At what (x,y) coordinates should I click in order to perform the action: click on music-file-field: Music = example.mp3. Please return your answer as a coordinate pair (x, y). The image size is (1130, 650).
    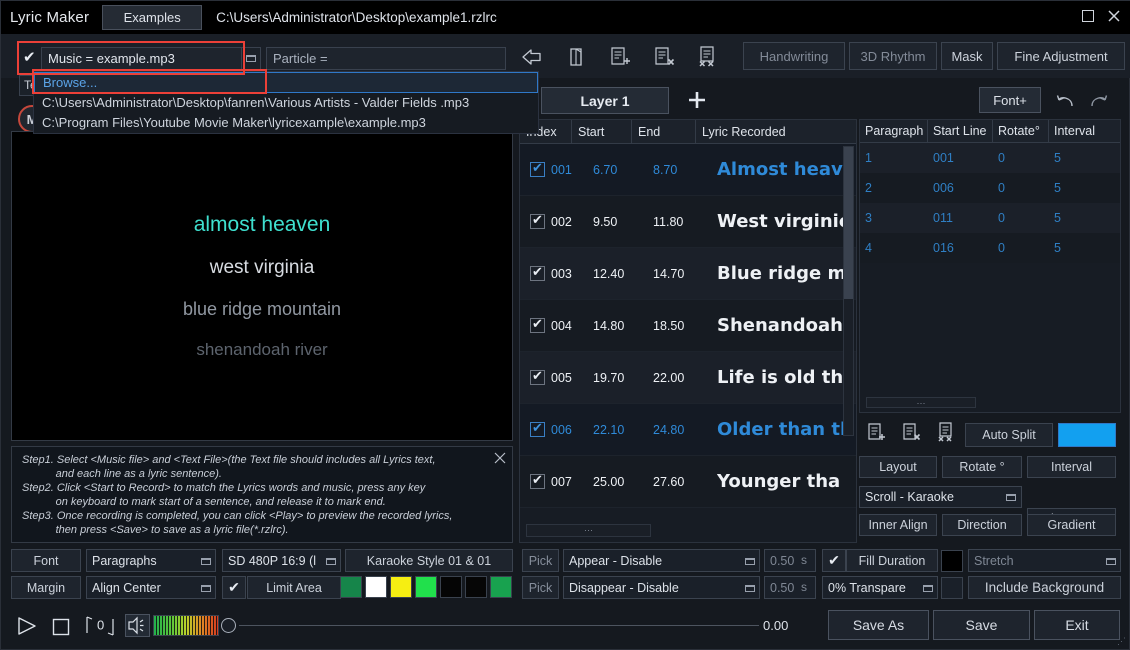
    Looking at the image, I should click on (143, 58).